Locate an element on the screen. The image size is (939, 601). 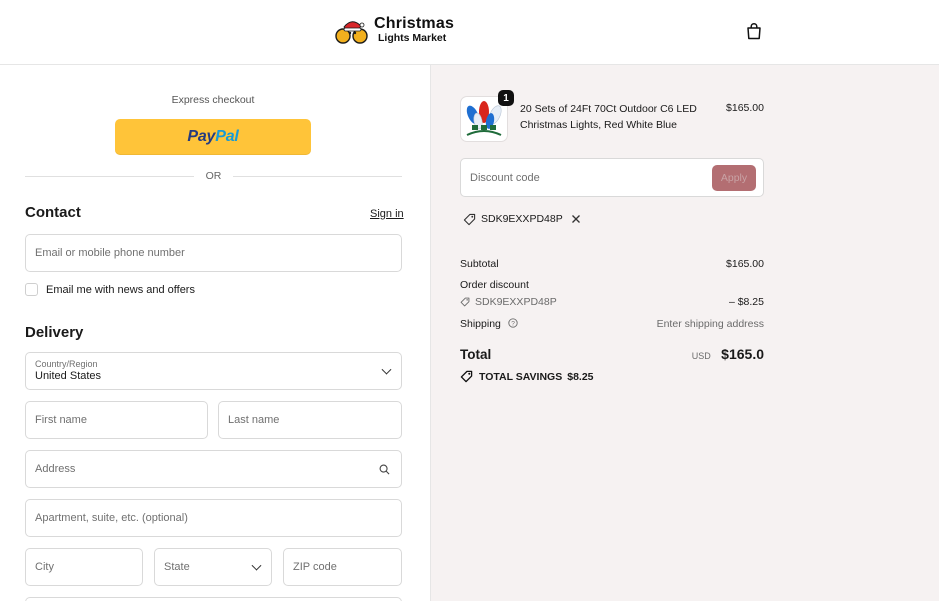
total-savings: TOTAL SAVINGS $8.25 is located at coordinates (527, 376).